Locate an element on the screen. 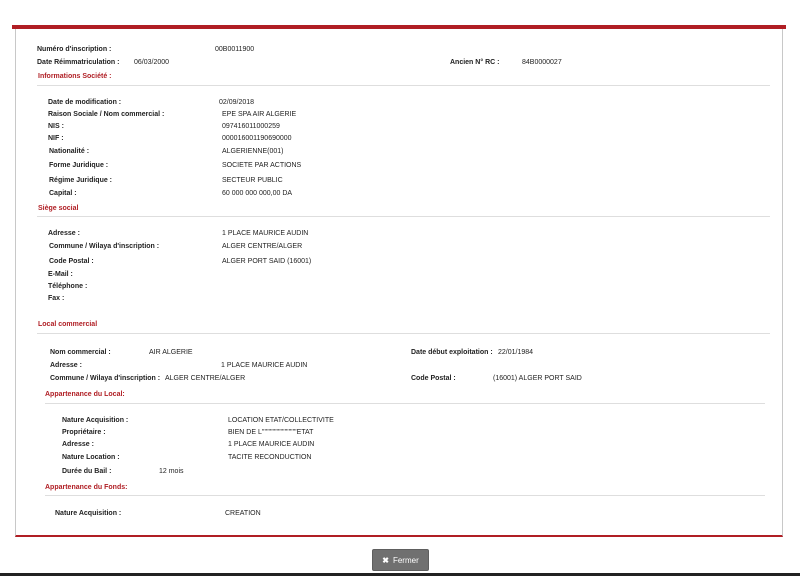  tab-modifications-label: Modifications is located at coordinates (354, 15).